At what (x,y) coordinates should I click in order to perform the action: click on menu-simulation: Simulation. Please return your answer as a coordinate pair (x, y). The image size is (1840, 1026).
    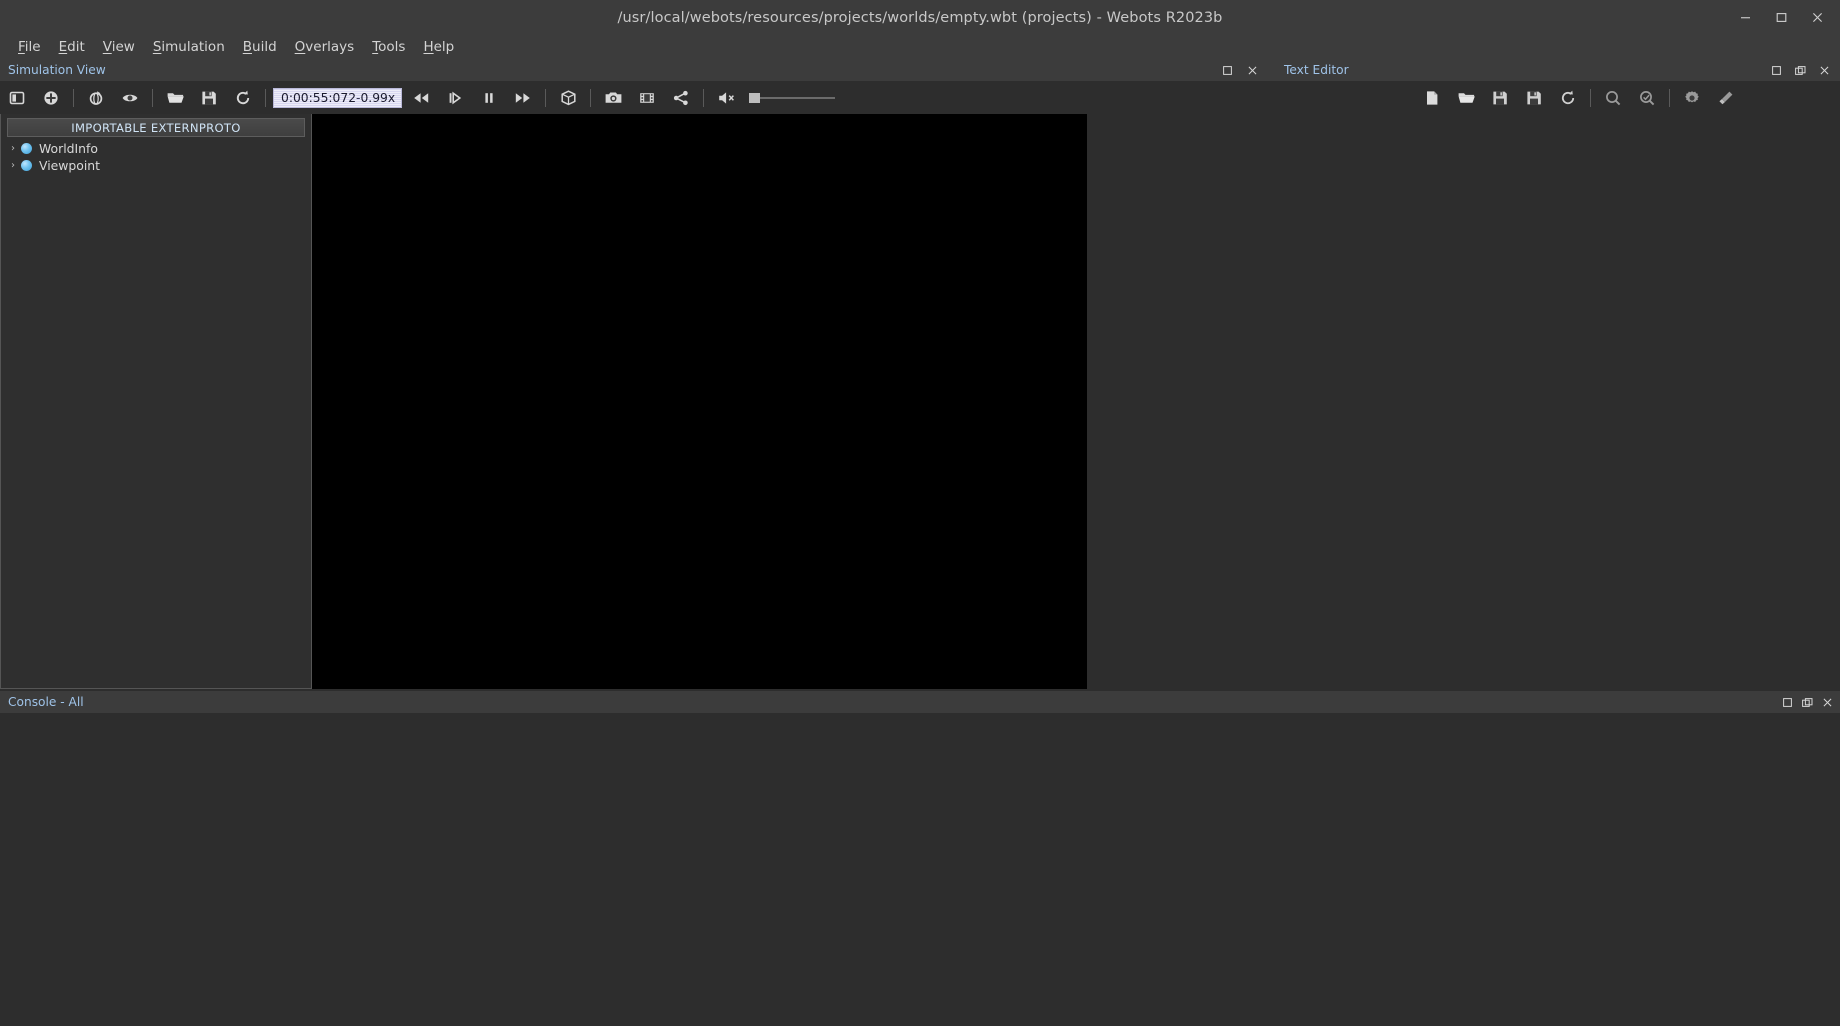
    Looking at the image, I should click on (189, 47).